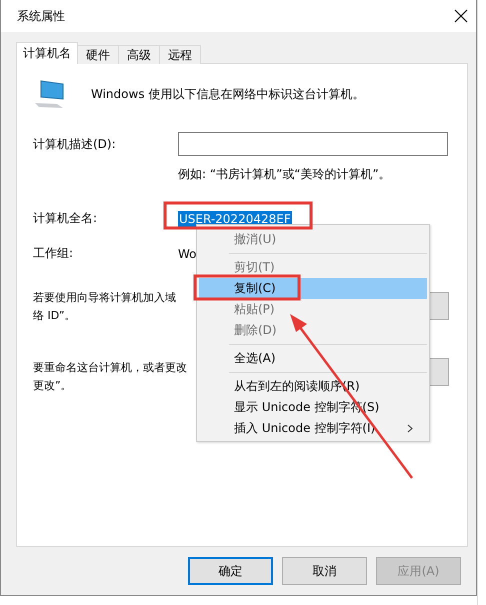 This screenshot has width=486, height=605. I want to click on example-text: 例如: “书房计算机”或“美玲的计算机”。, so click(285, 174).